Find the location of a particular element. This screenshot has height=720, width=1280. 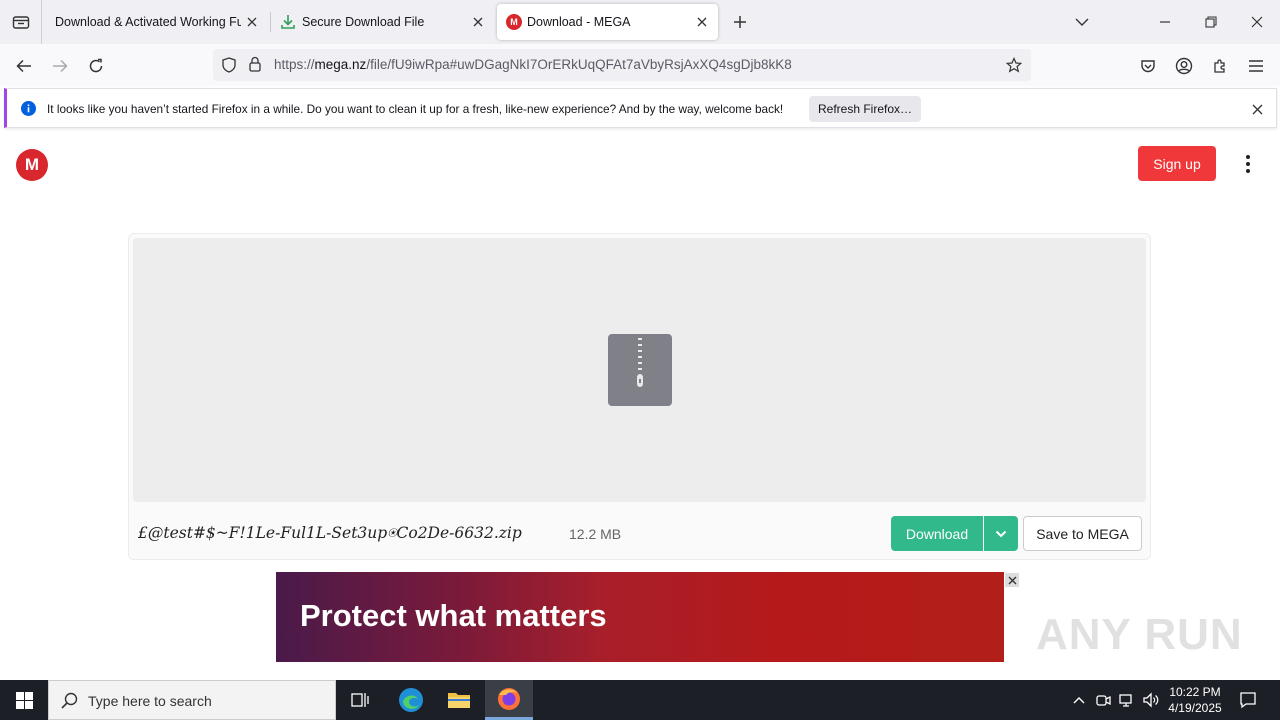

system-clock: 10:22 PM 4/19/2025 is located at coordinates (1195, 700).